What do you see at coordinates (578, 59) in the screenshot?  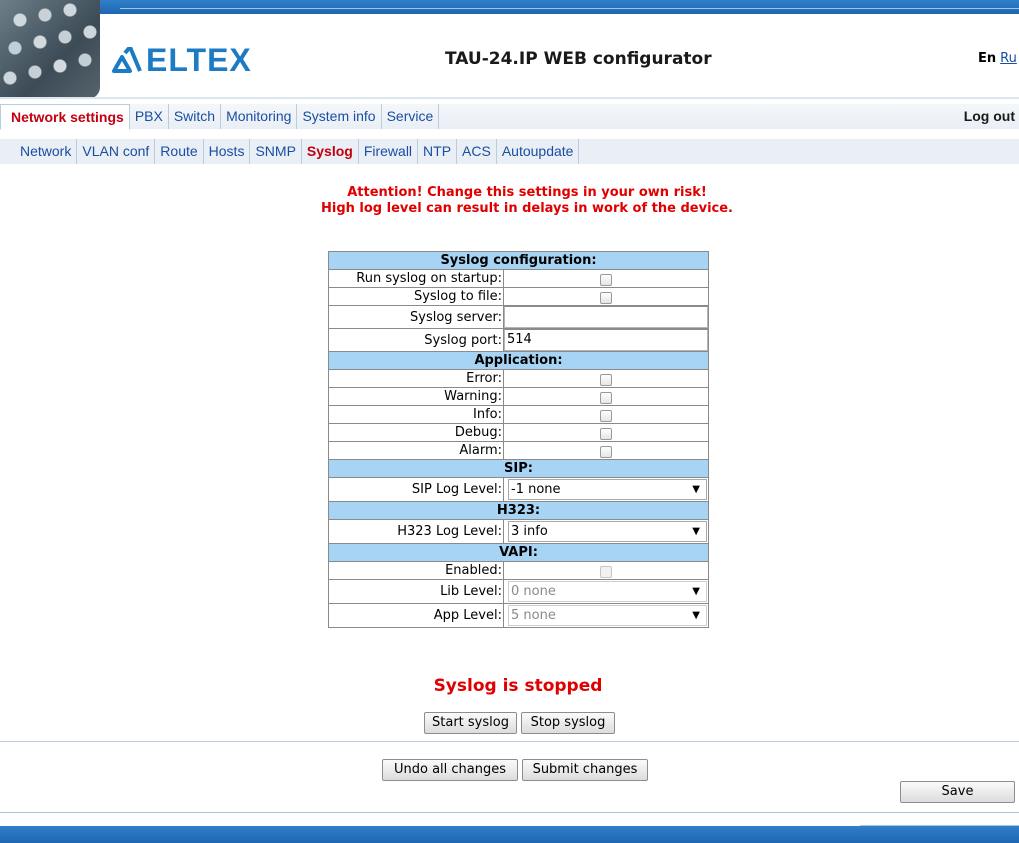 I see `app-title: TAU-24.IP WEB configurator` at bounding box center [578, 59].